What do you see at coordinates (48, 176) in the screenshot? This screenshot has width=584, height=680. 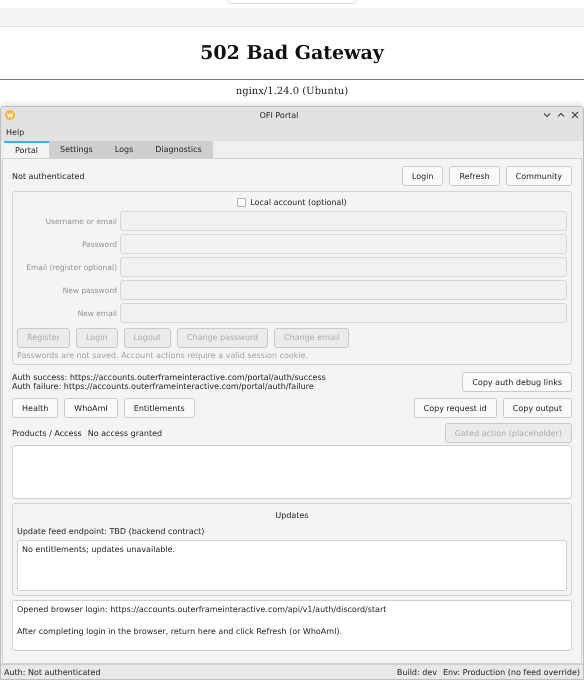 I see `auth-status: Not authenticated` at bounding box center [48, 176].